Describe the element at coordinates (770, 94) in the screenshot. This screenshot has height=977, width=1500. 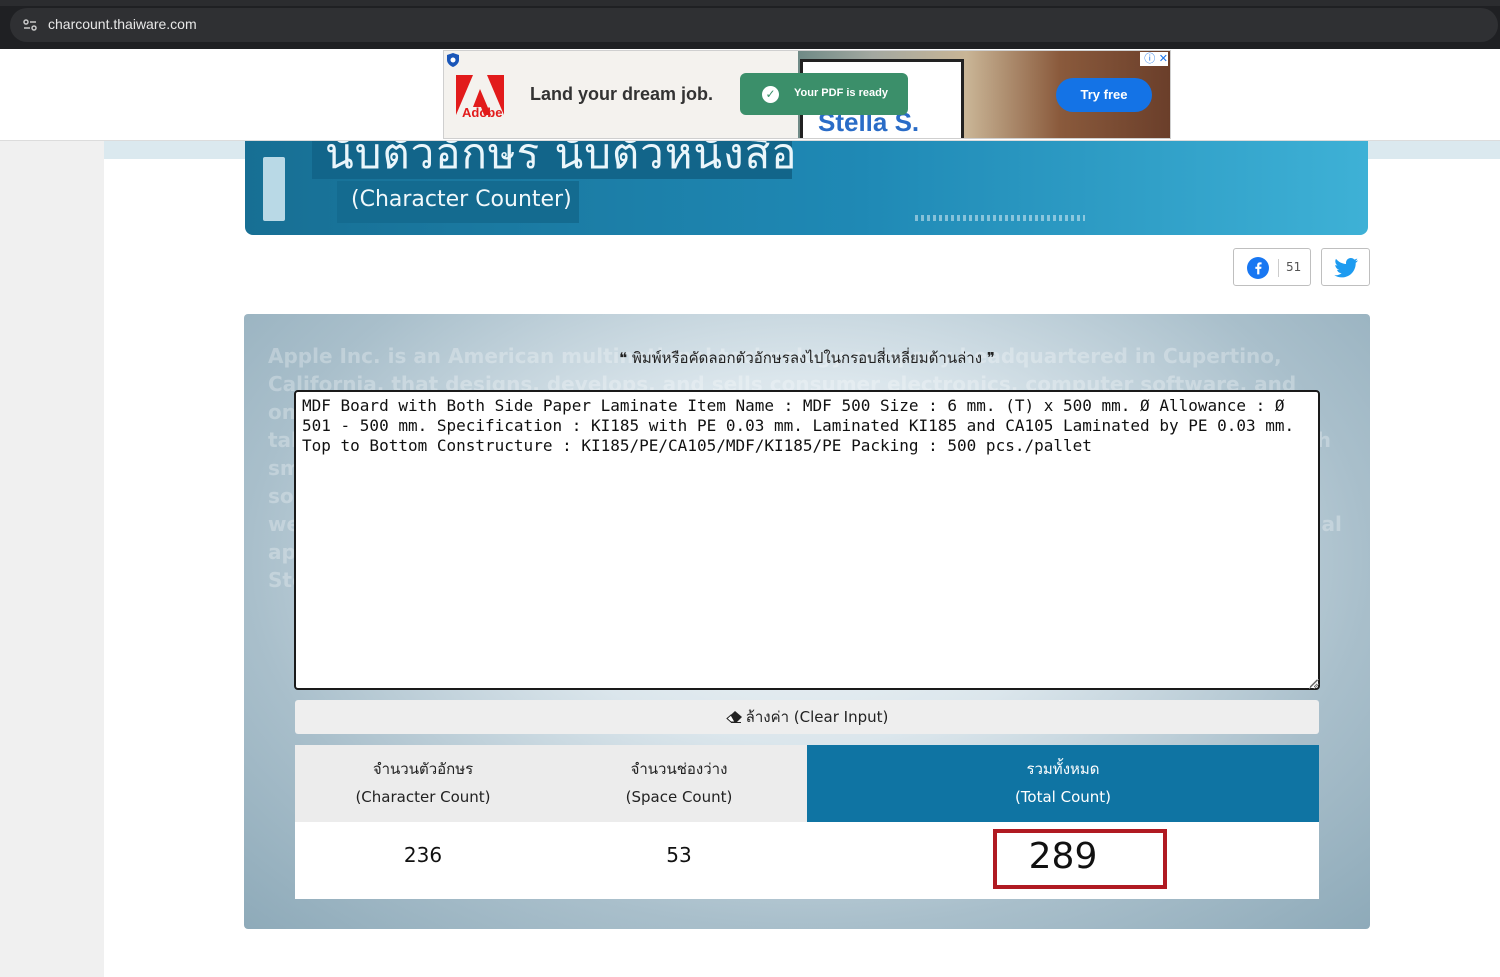
I see `check-icon: ✓` at that location.